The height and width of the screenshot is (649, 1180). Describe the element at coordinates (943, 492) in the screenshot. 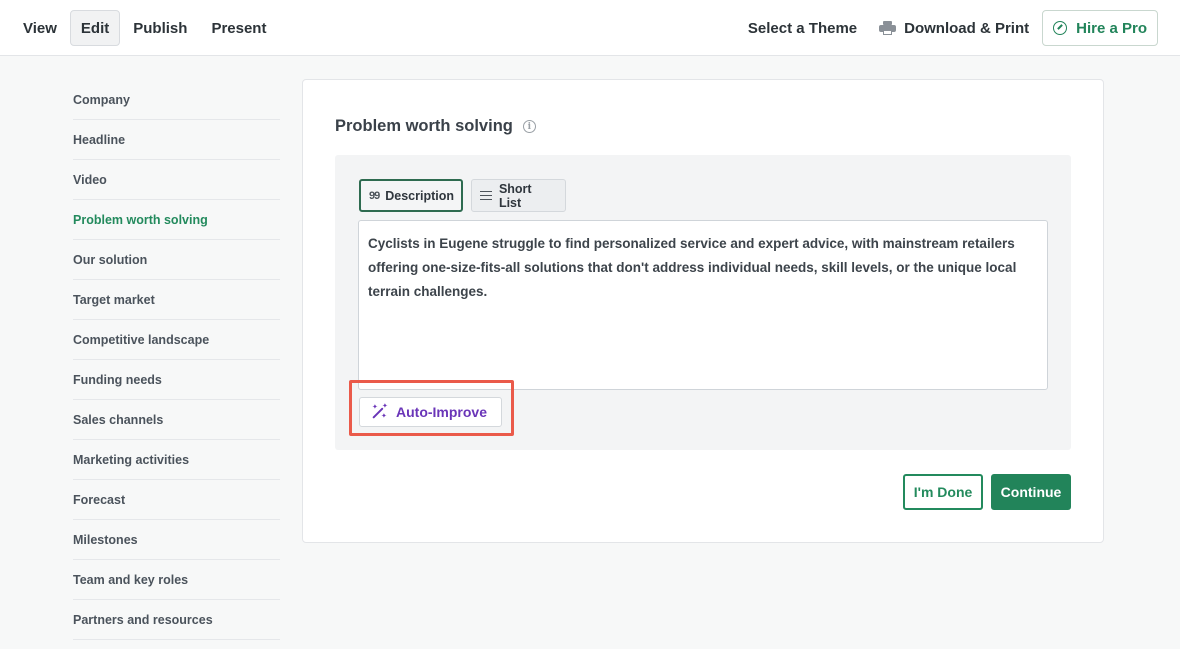

I see `im-done-button: I'm Done` at that location.